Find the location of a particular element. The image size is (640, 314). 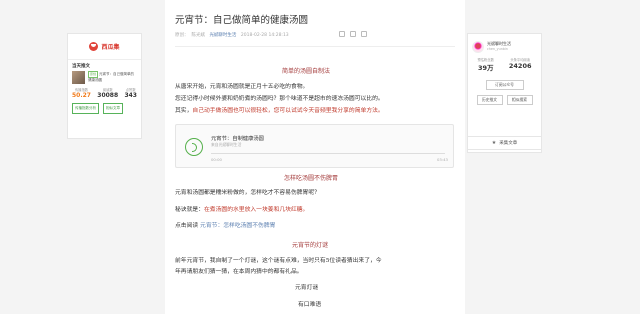

subscribe-button: 订阅公众号 is located at coordinates (504, 85).